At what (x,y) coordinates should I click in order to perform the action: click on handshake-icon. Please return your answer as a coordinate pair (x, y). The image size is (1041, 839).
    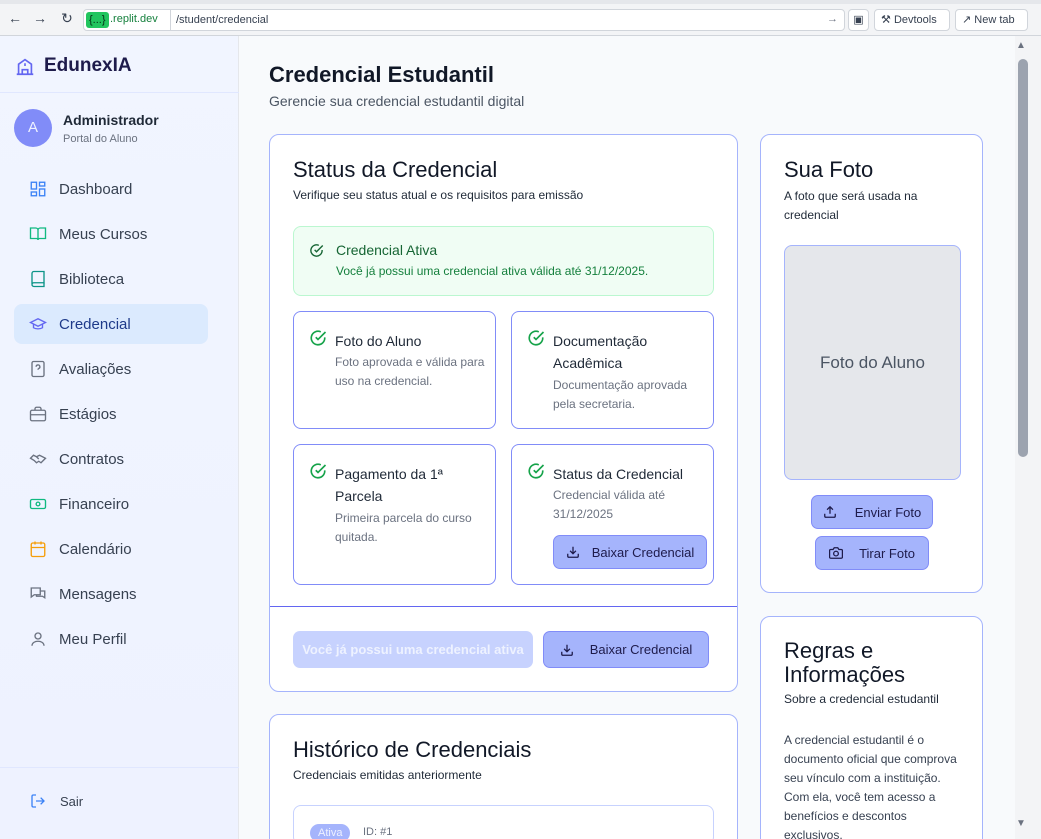
    Looking at the image, I should click on (38, 459).